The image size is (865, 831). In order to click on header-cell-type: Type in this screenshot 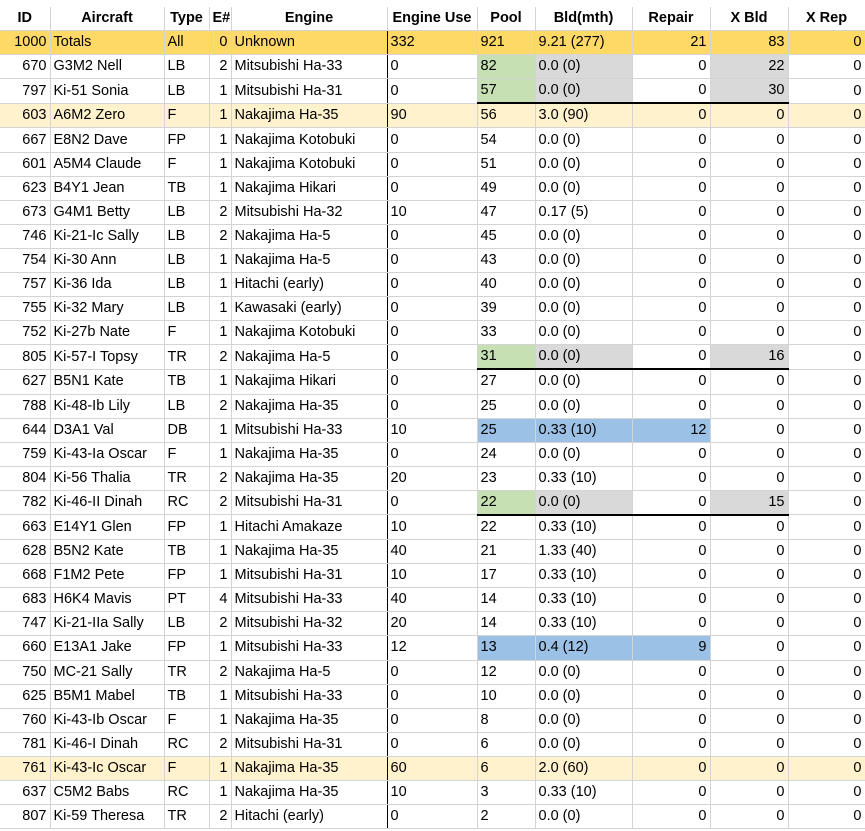, I will do `click(187, 19)`.